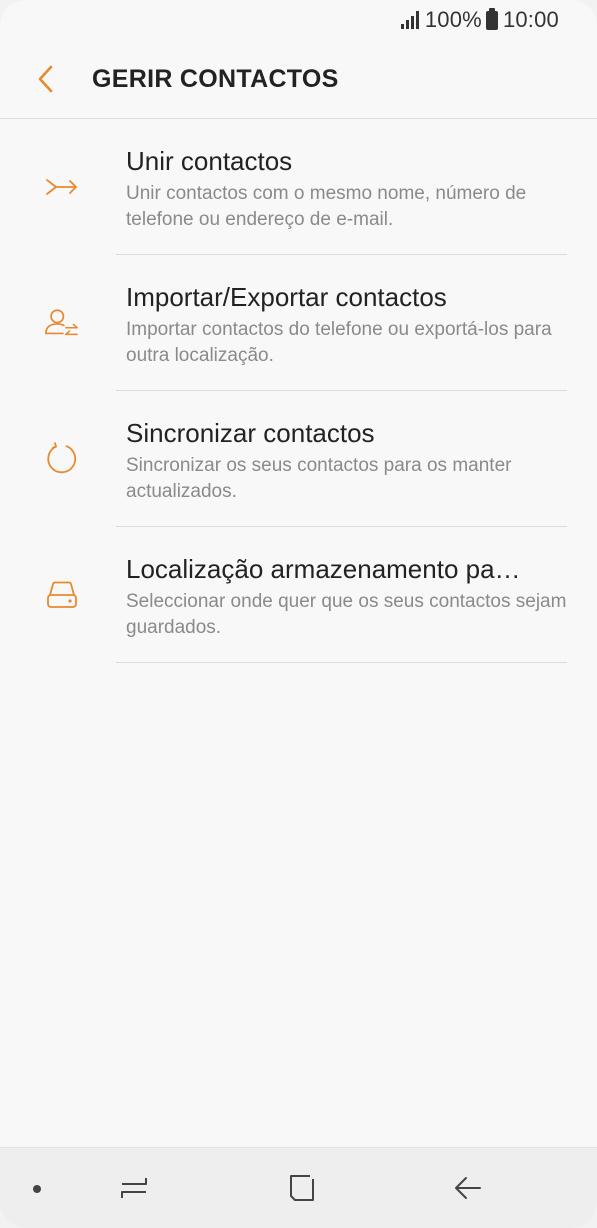  I want to click on recent-apps-button, so click(134, 1188).